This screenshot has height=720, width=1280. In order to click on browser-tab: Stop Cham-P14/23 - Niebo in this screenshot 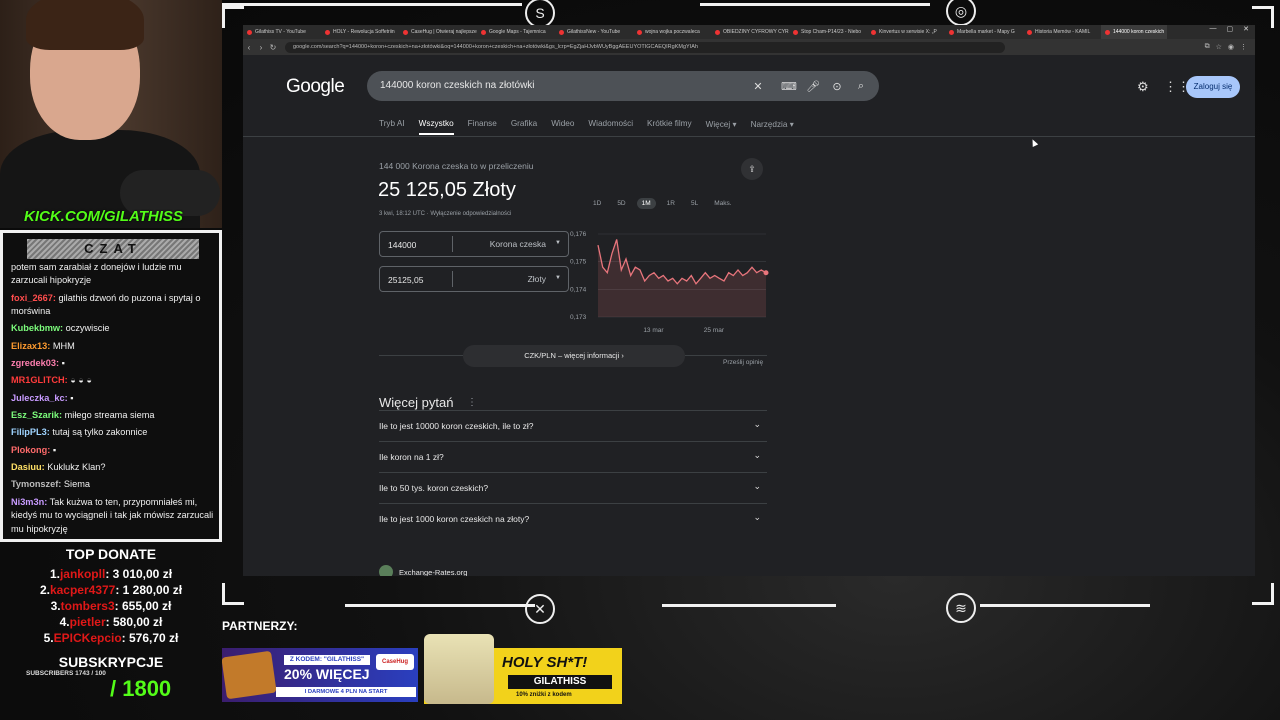, I will do `click(828, 32)`.